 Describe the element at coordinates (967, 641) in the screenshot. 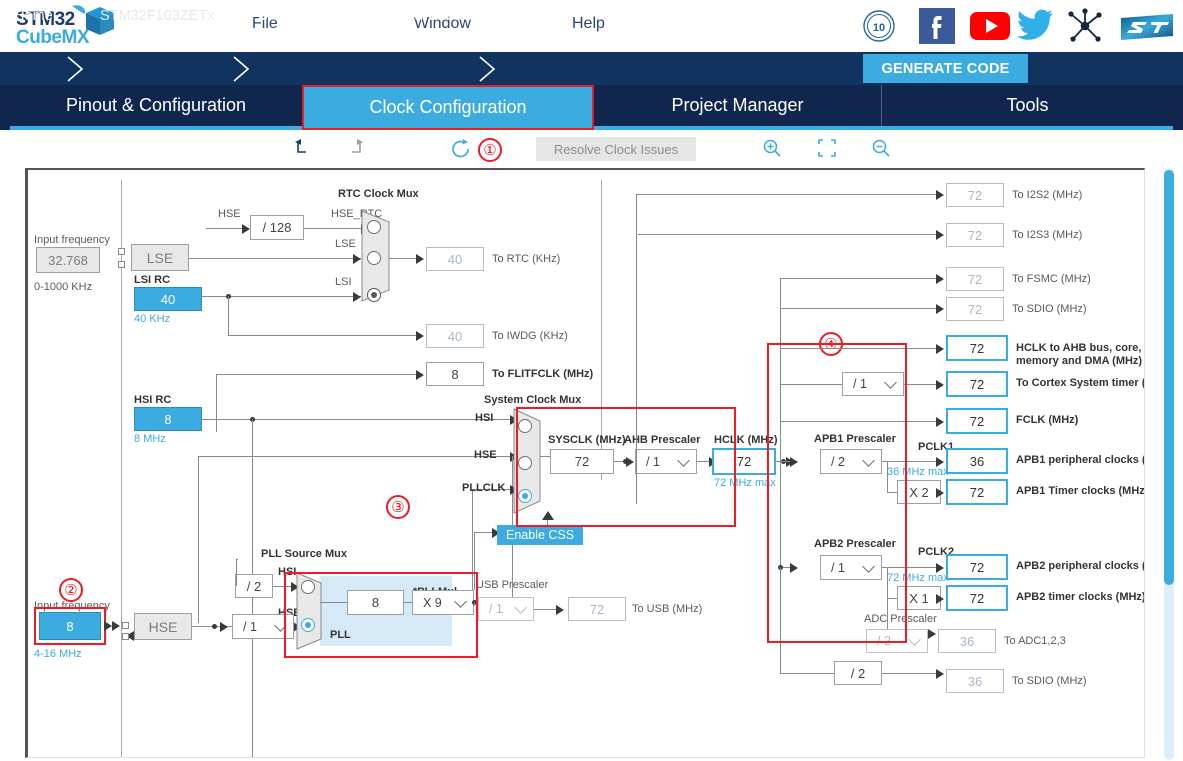

I see `to-adc-field: 36` at that location.